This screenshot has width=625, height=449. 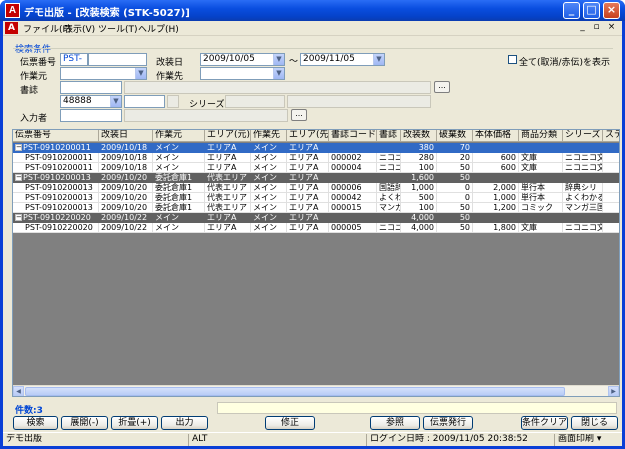 I want to click on entry-user-input, so click(x=91, y=115).